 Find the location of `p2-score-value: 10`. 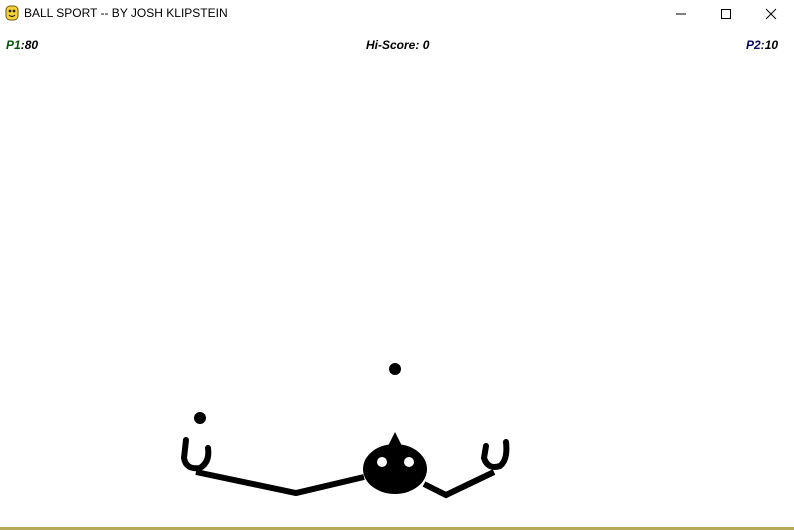

p2-score-value: 10 is located at coordinates (771, 45).